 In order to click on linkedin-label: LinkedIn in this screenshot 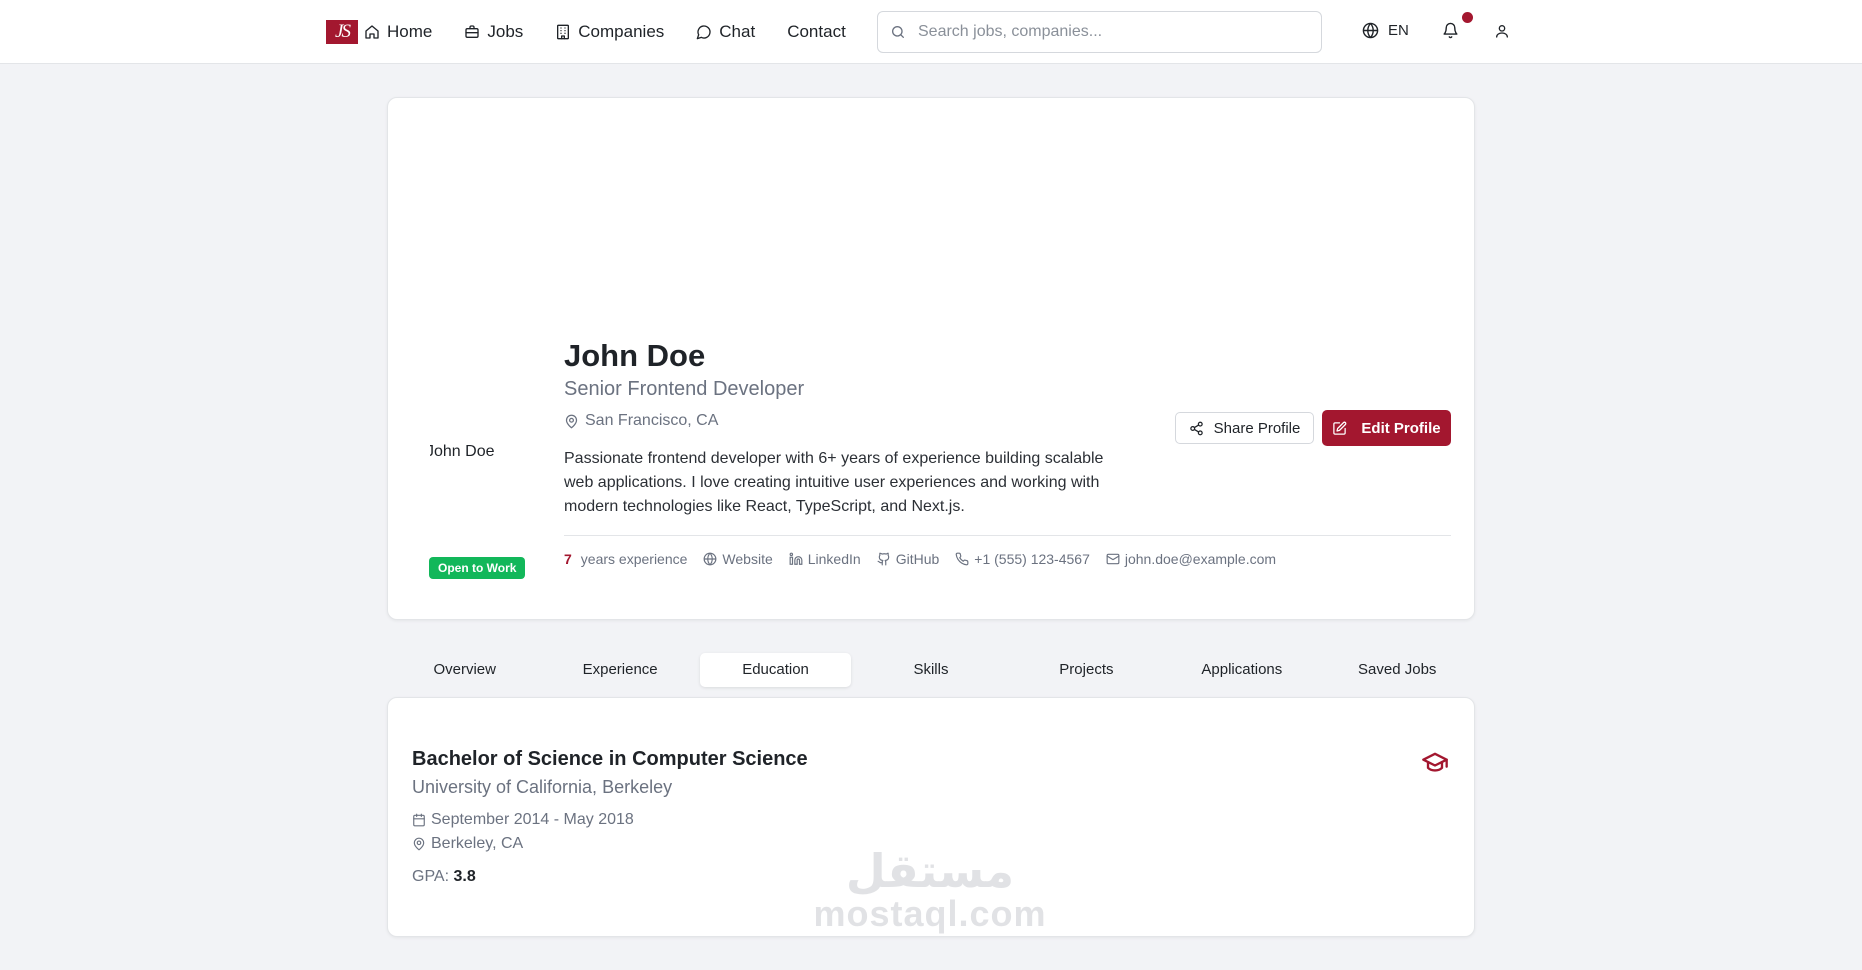, I will do `click(834, 559)`.